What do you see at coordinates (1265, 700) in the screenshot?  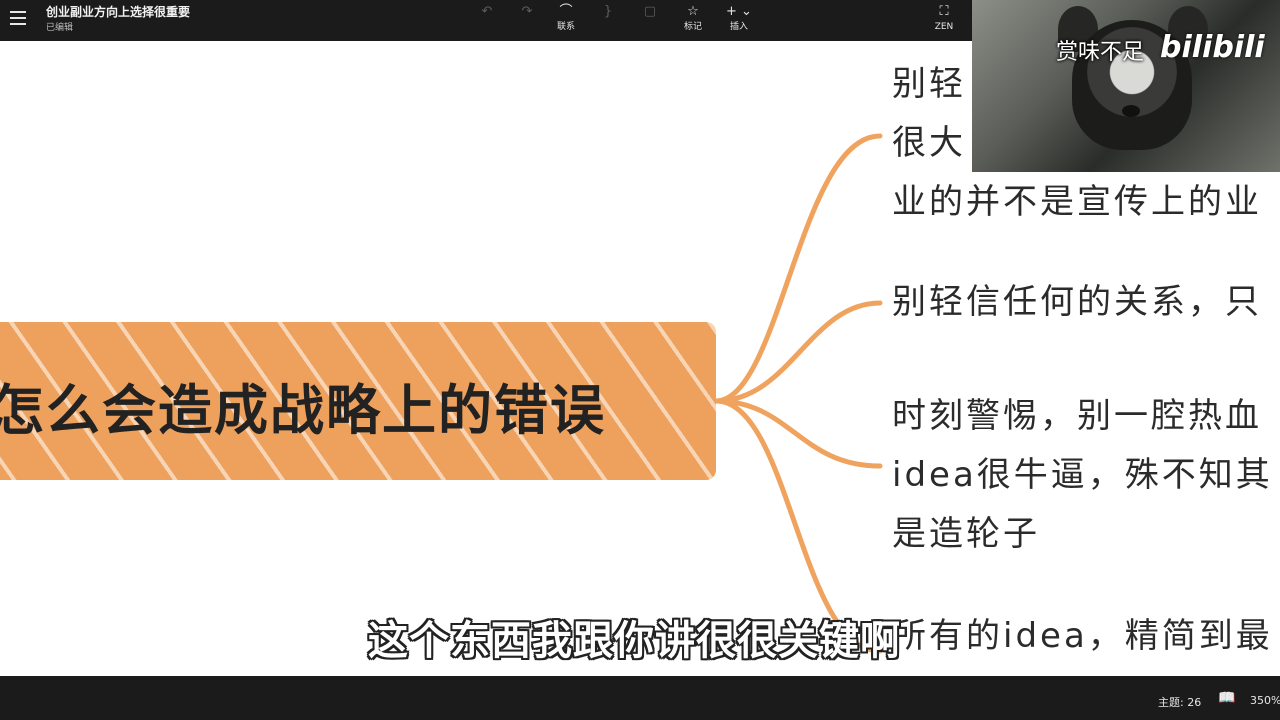 I see `zoom-level: 350%` at bounding box center [1265, 700].